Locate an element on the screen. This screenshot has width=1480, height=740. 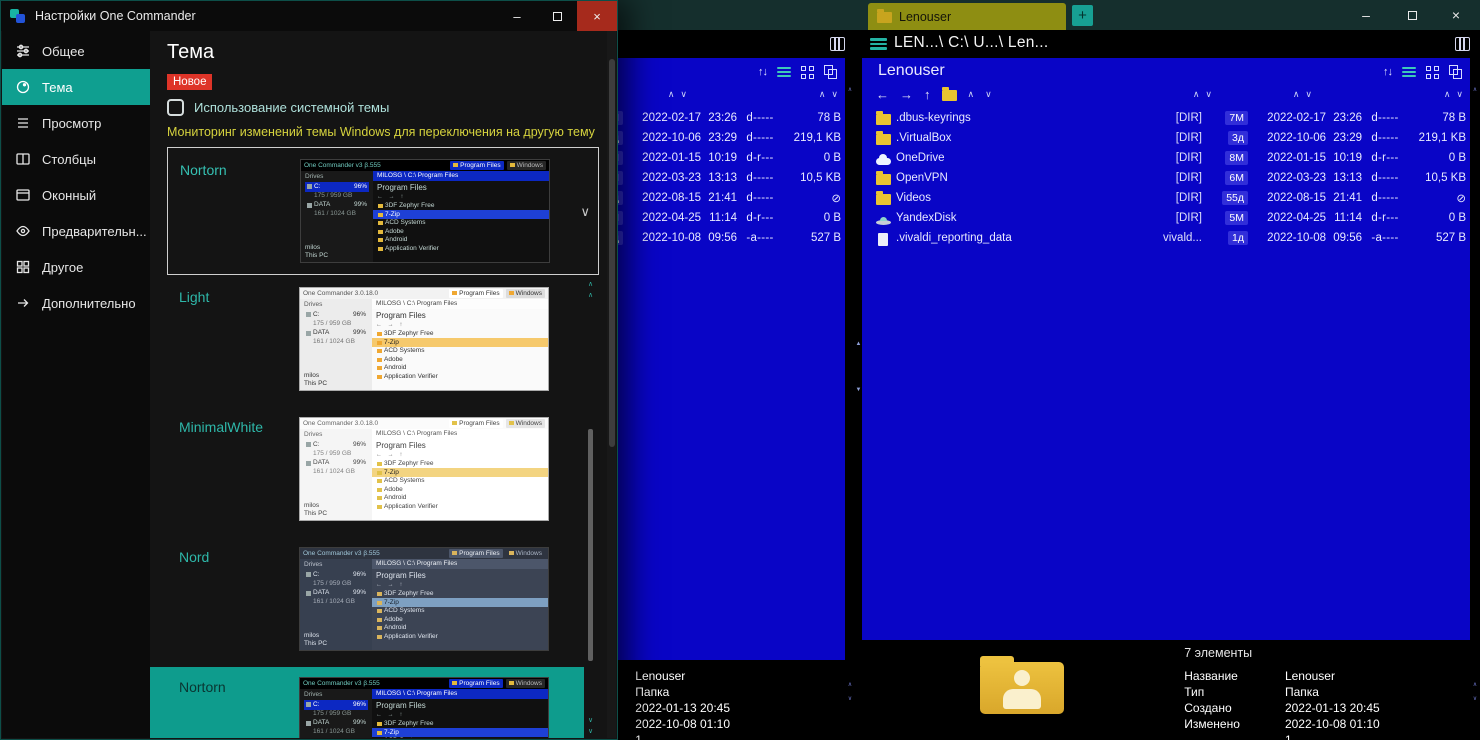
file-name: OpenVPN is located at coordinates (922, 178).